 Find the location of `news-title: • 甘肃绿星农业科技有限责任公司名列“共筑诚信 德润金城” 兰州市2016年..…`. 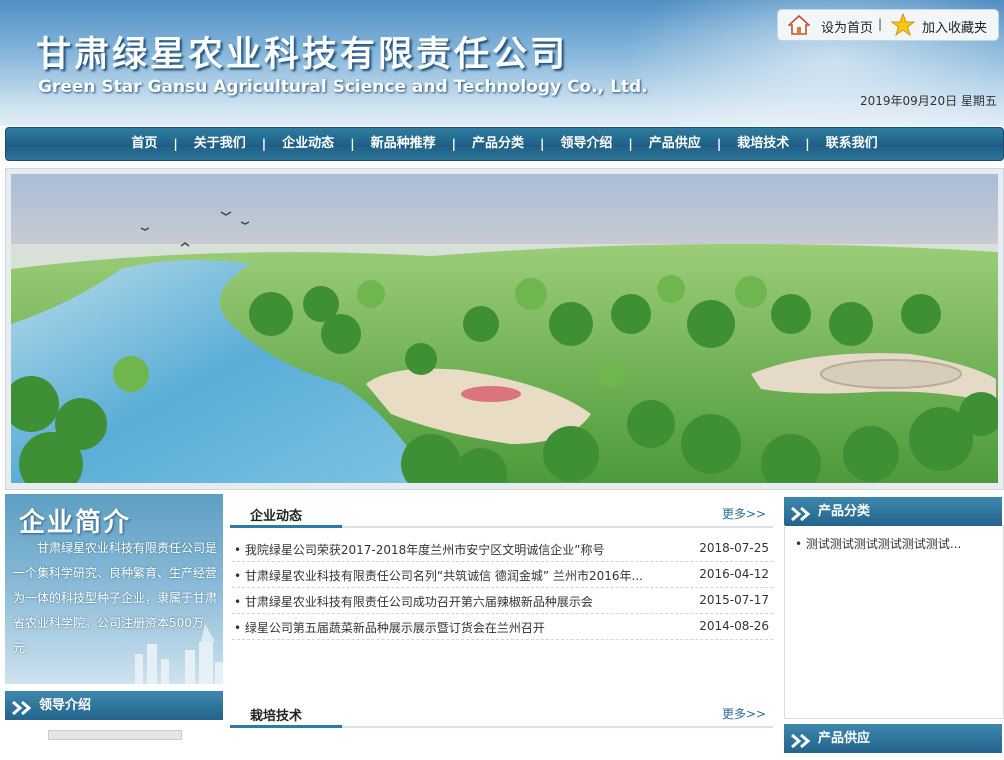

news-title: • 甘肃绿星农业科技有限责任公司名列“共筑诚信 德润金城” 兰州市2016年..… is located at coordinates (444, 575).